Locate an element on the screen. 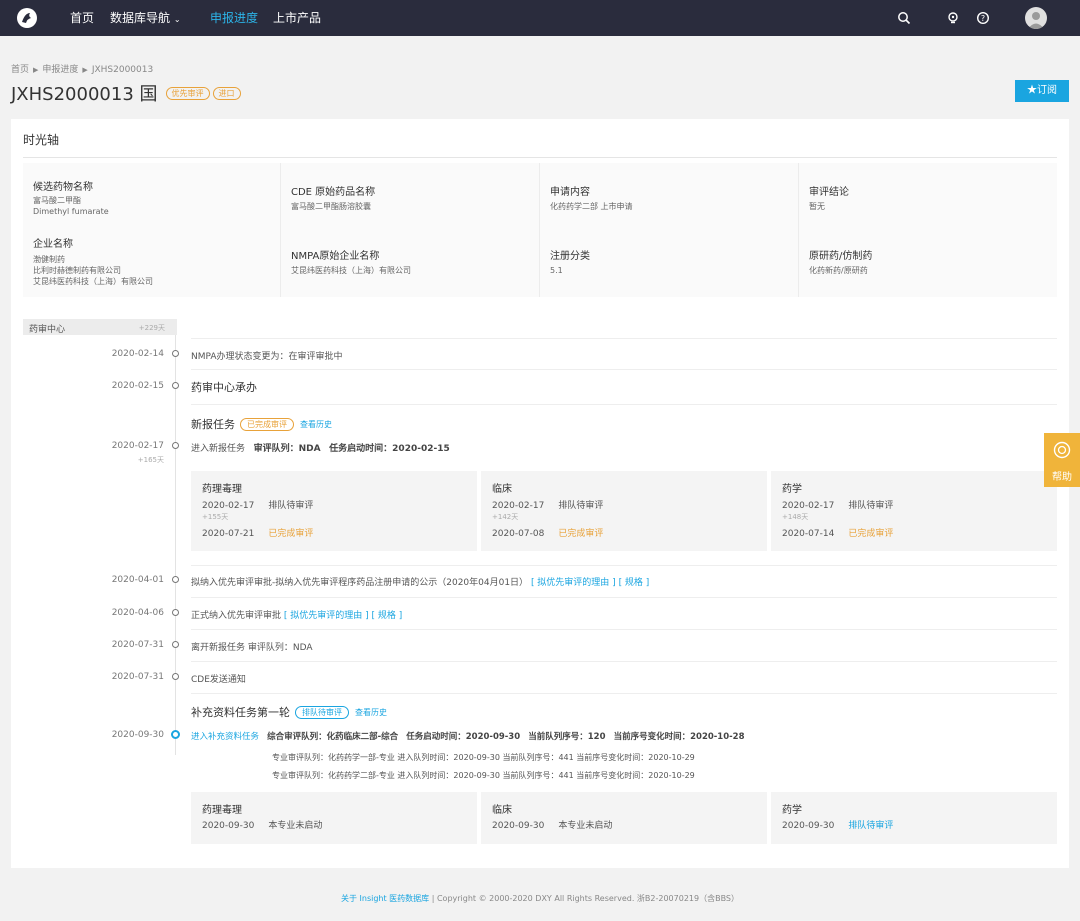 This screenshot has height=921, width=1080. section-days: +229天 is located at coordinates (151, 328).